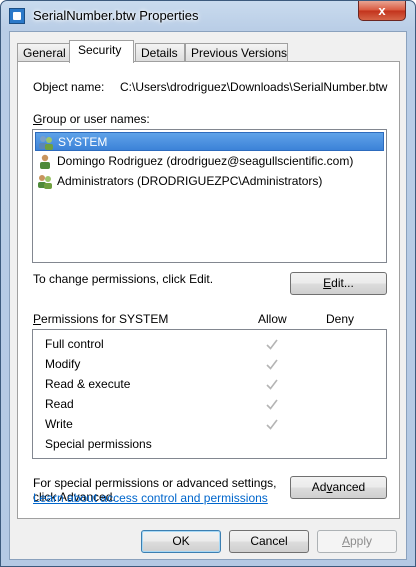  What do you see at coordinates (116, 15) in the screenshot?
I see `window-title: SerialNumber.btw Properties` at bounding box center [116, 15].